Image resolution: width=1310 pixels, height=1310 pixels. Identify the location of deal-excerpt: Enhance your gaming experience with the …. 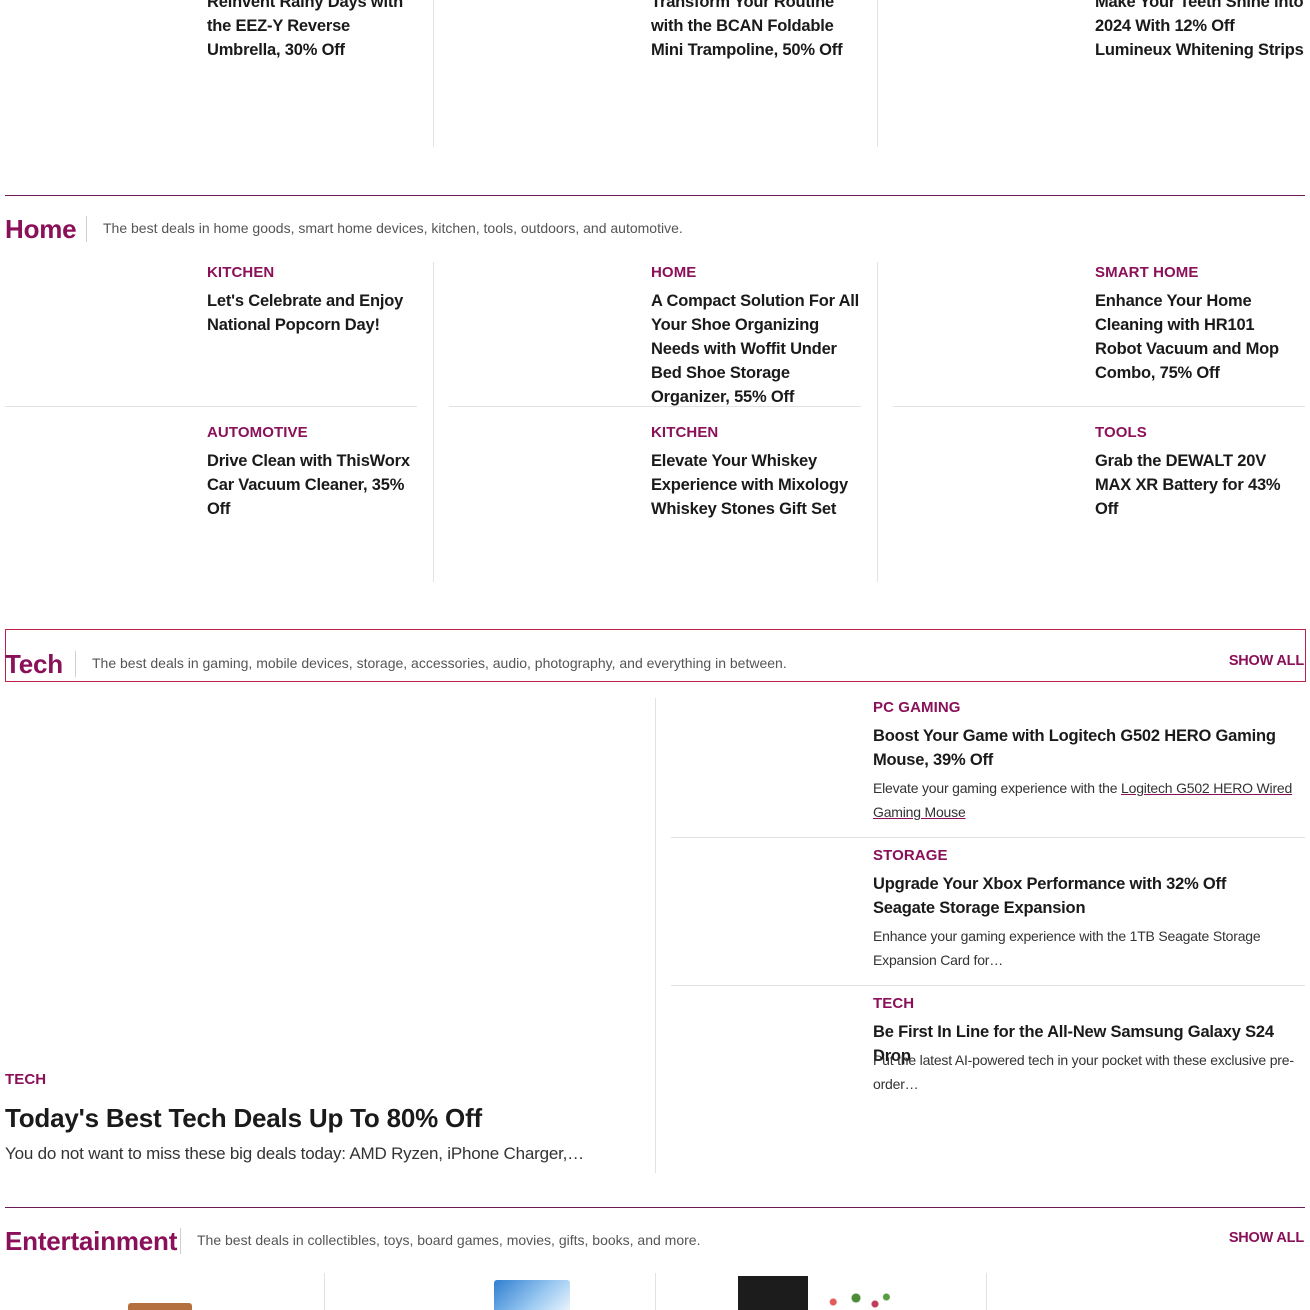
(1067, 948).